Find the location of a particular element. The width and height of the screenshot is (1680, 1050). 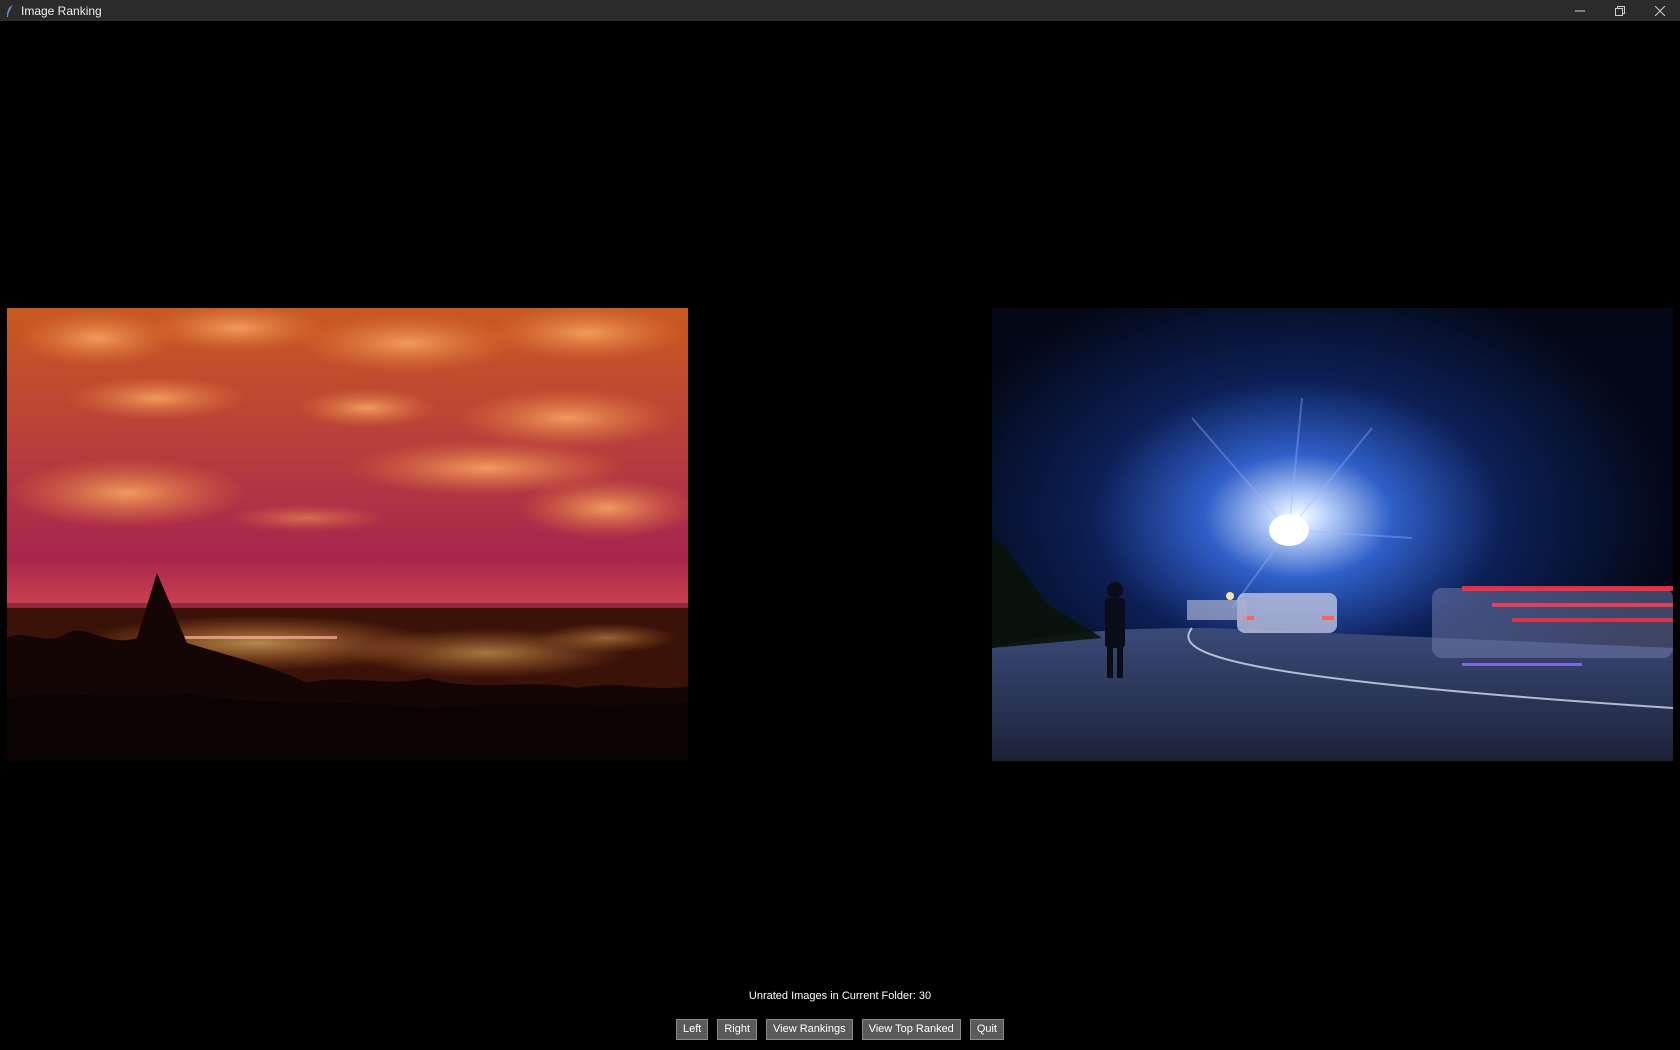

window-controls is located at coordinates (1620, 10).